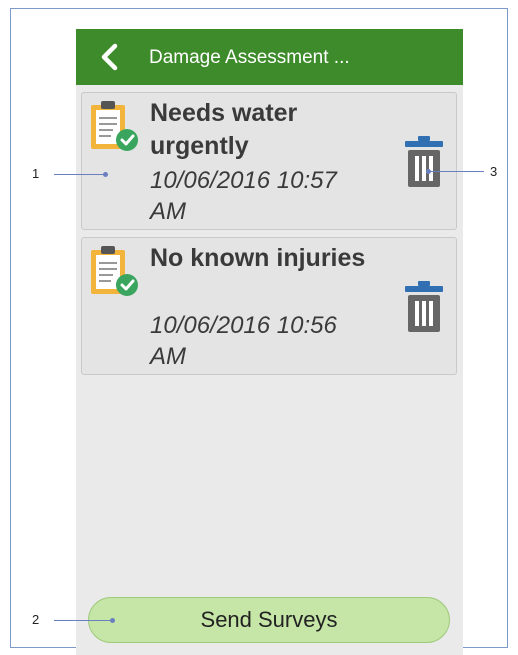 The width and height of the screenshot is (518, 655). I want to click on callout-label-1: 1, so click(36, 173).